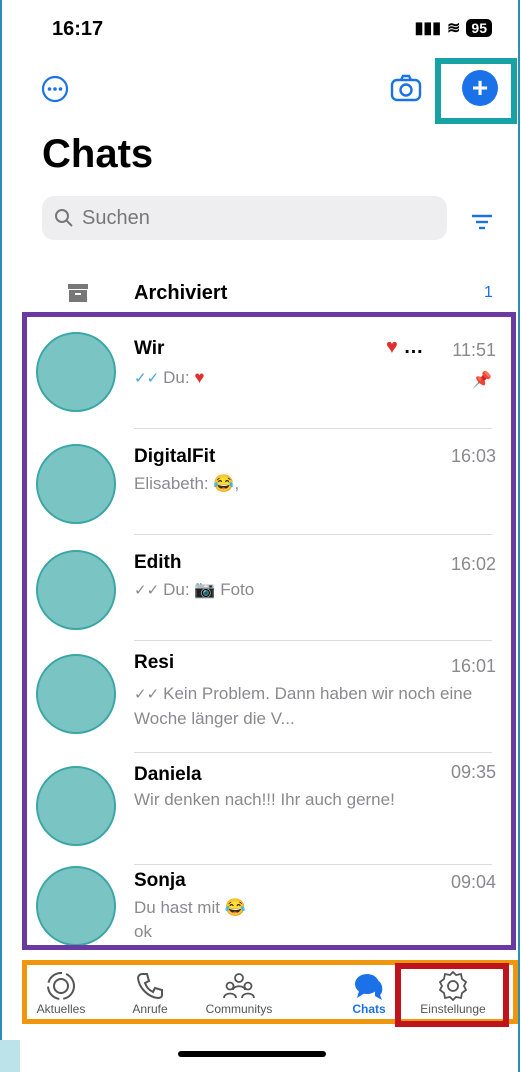  What do you see at coordinates (239, 986) in the screenshot?
I see `communities-icon` at bounding box center [239, 986].